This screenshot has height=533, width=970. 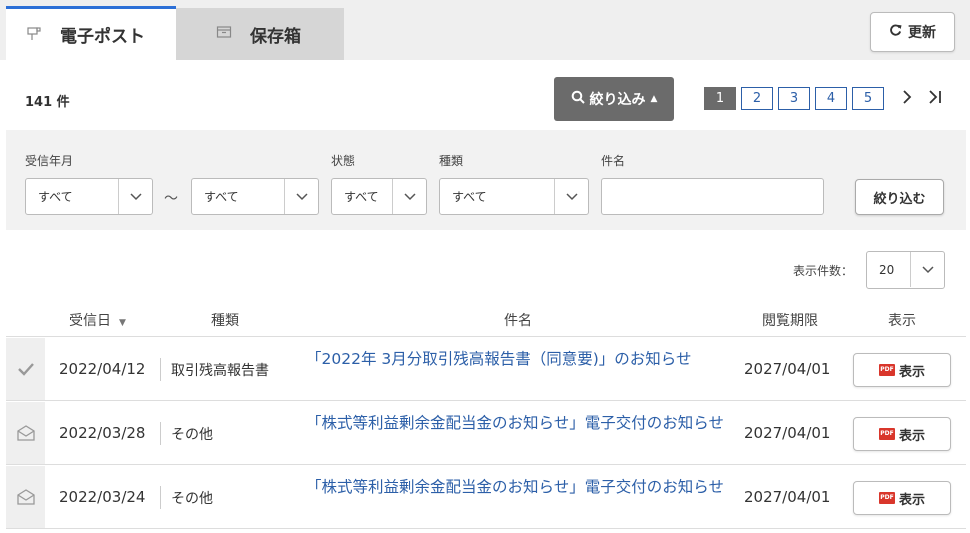 What do you see at coordinates (220, 371) in the screenshot?
I see `row-type: 取引残高報告書` at bounding box center [220, 371].